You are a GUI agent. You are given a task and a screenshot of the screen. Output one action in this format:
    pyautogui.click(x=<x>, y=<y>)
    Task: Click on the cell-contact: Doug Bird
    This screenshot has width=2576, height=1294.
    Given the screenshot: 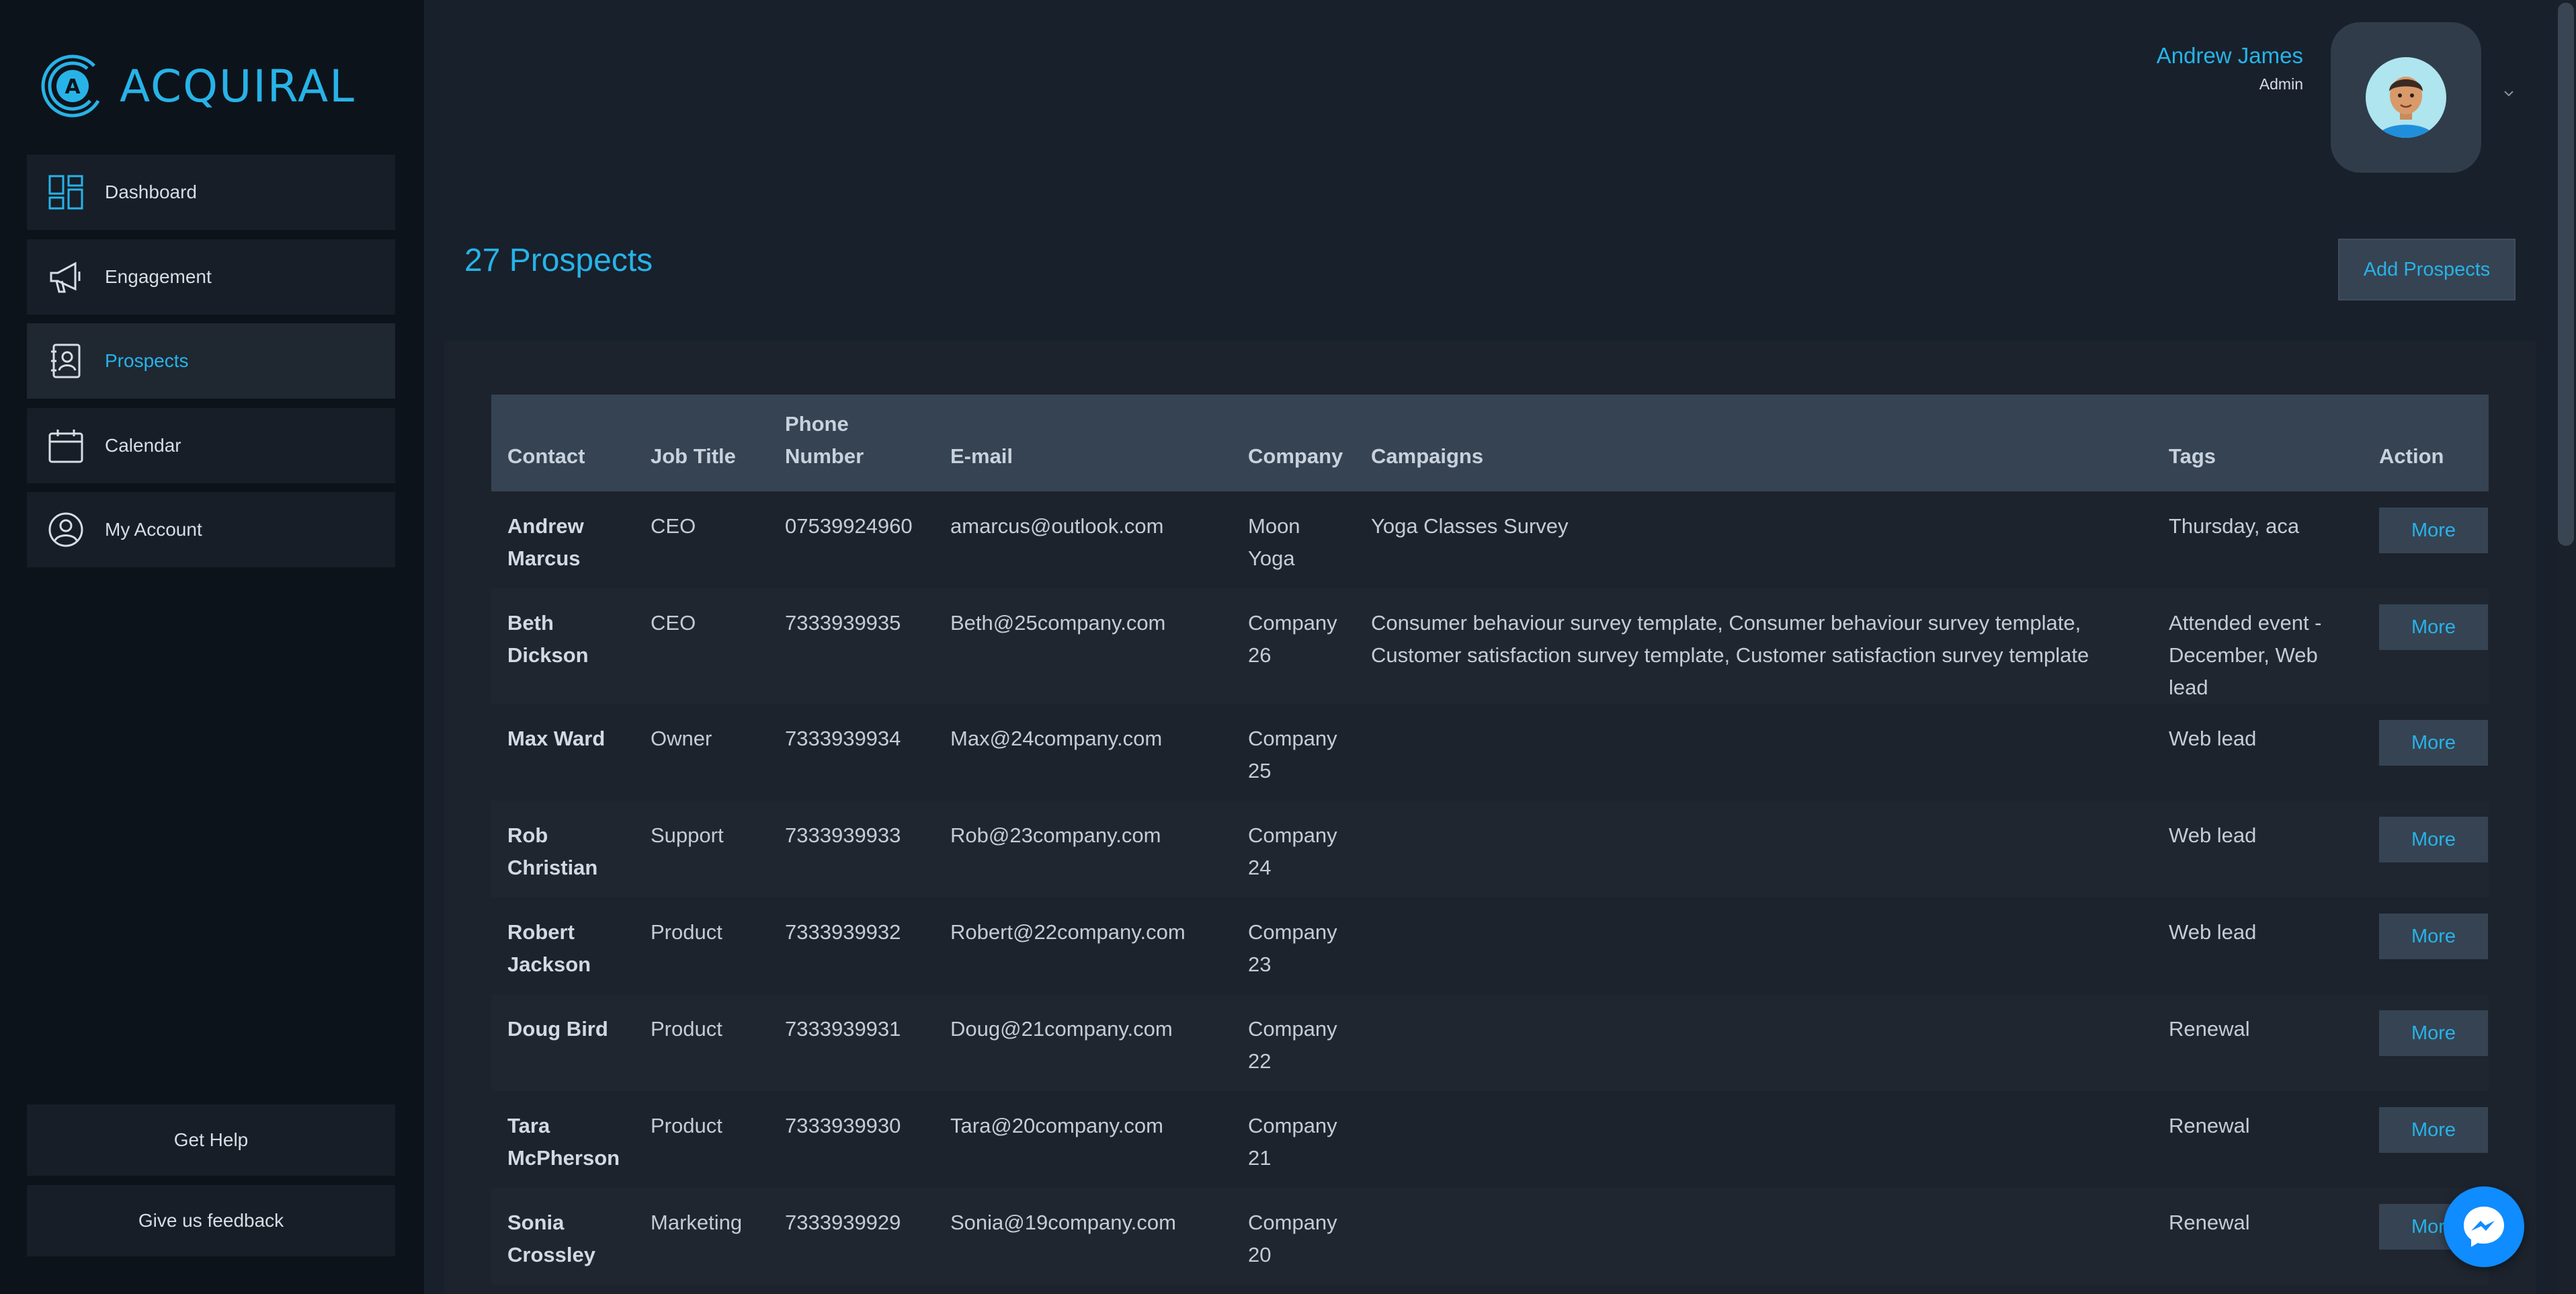 What is the action you would take?
    pyautogui.click(x=557, y=1029)
    